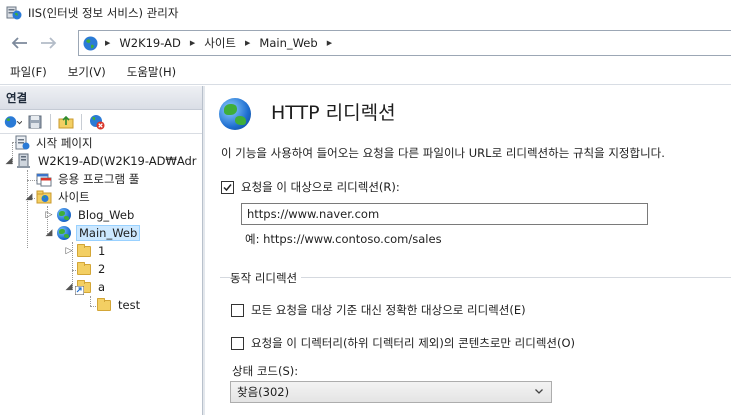 This screenshot has width=731, height=415. I want to click on connections-header: 연결, so click(101, 98).